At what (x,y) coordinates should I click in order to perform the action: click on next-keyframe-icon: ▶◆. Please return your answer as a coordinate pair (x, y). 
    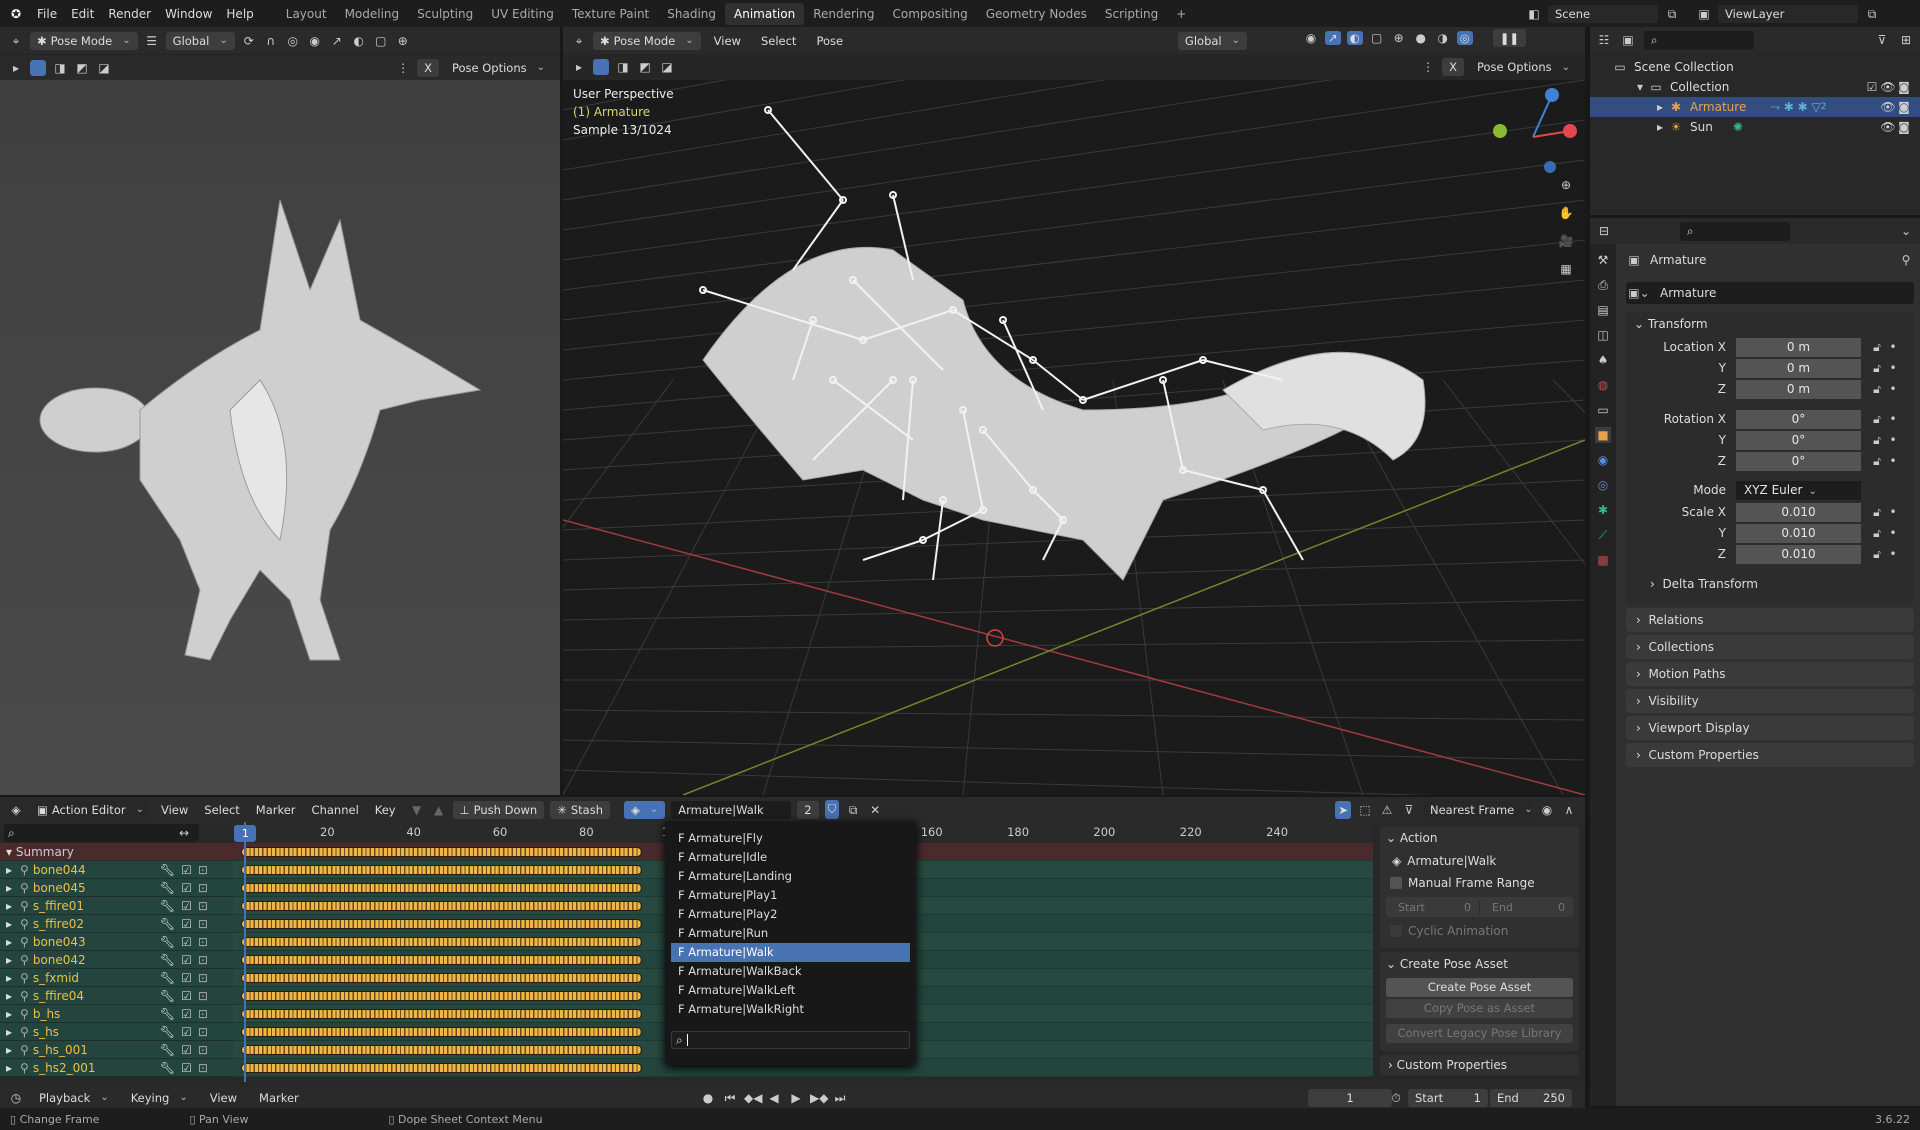
    Looking at the image, I should click on (819, 1098).